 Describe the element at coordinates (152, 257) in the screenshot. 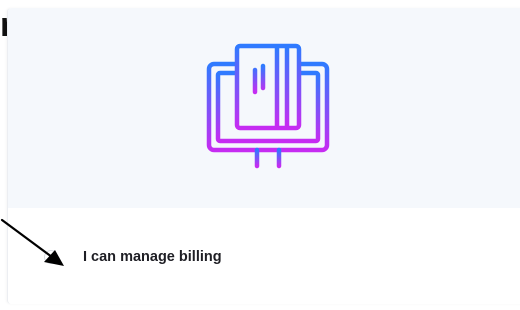

I see `option-label: I can manage billing` at that location.